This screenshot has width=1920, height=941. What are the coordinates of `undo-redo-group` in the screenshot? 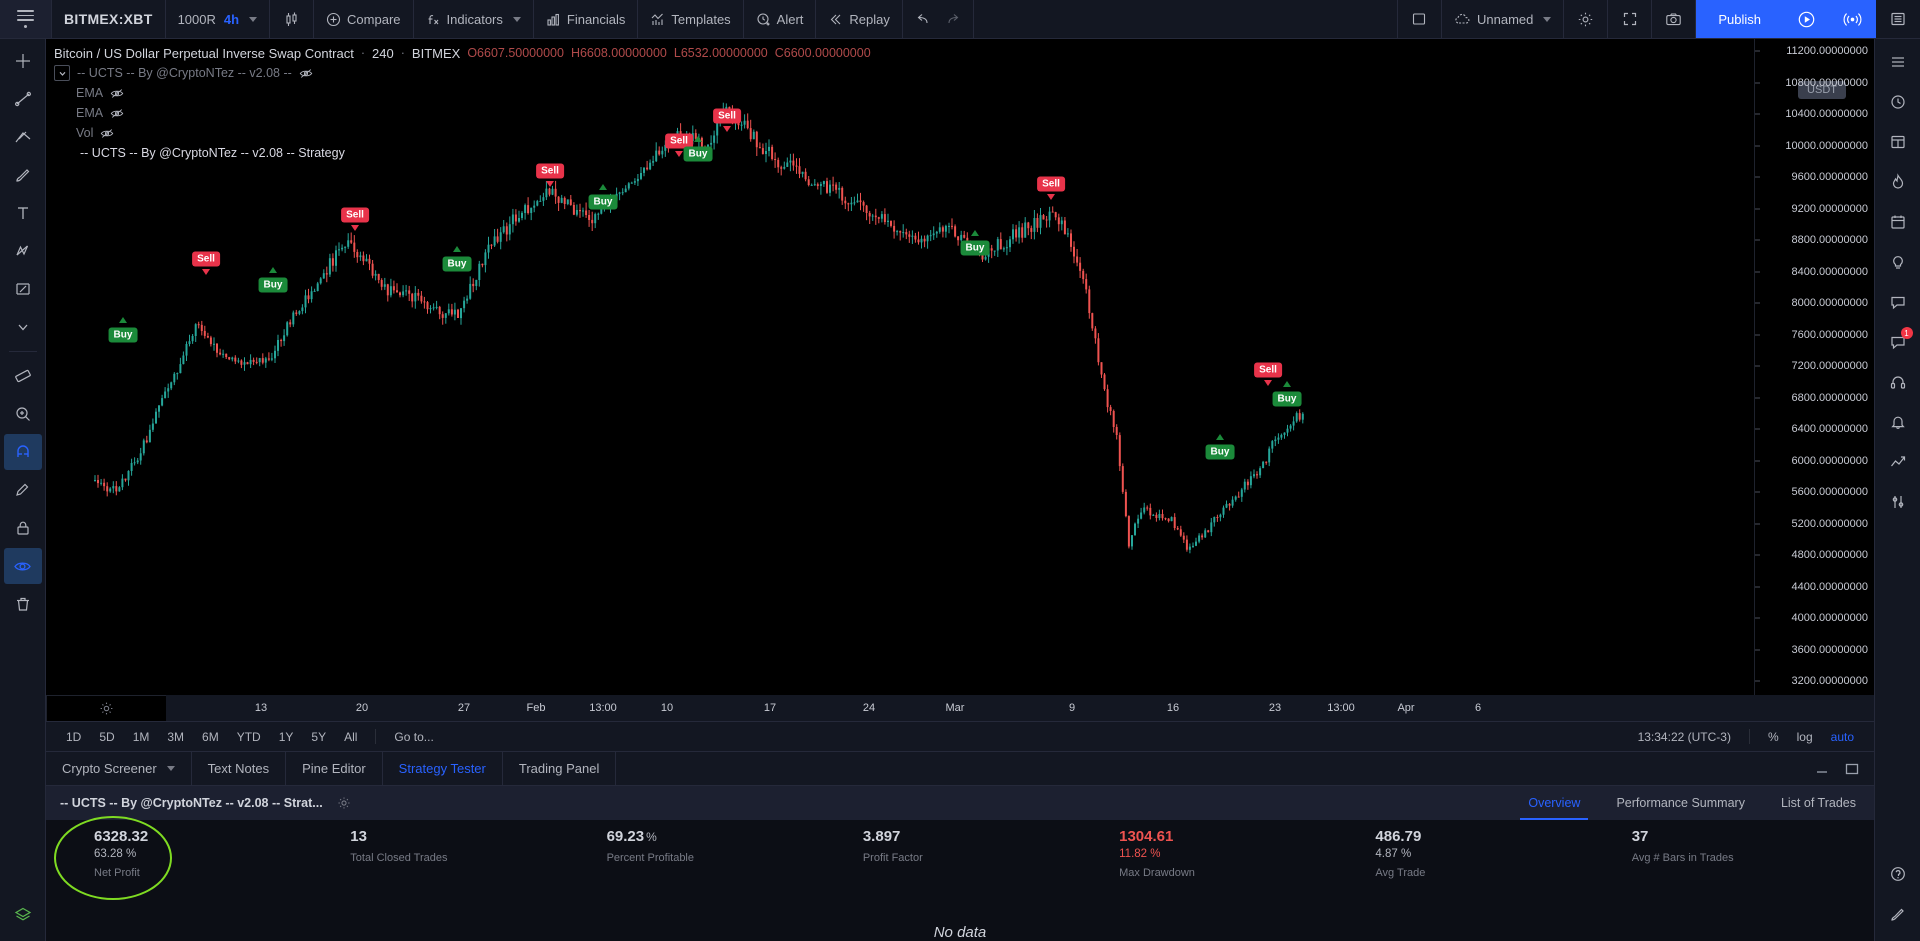 It's located at (938, 19).